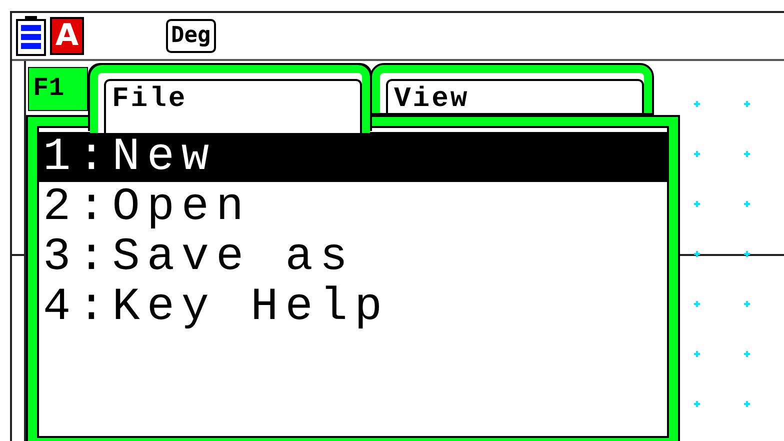 This screenshot has width=784, height=441. What do you see at coordinates (191, 36) in the screenshot?
I see `angle-unit-indicator: Deg` at bounding box center [191, 36].